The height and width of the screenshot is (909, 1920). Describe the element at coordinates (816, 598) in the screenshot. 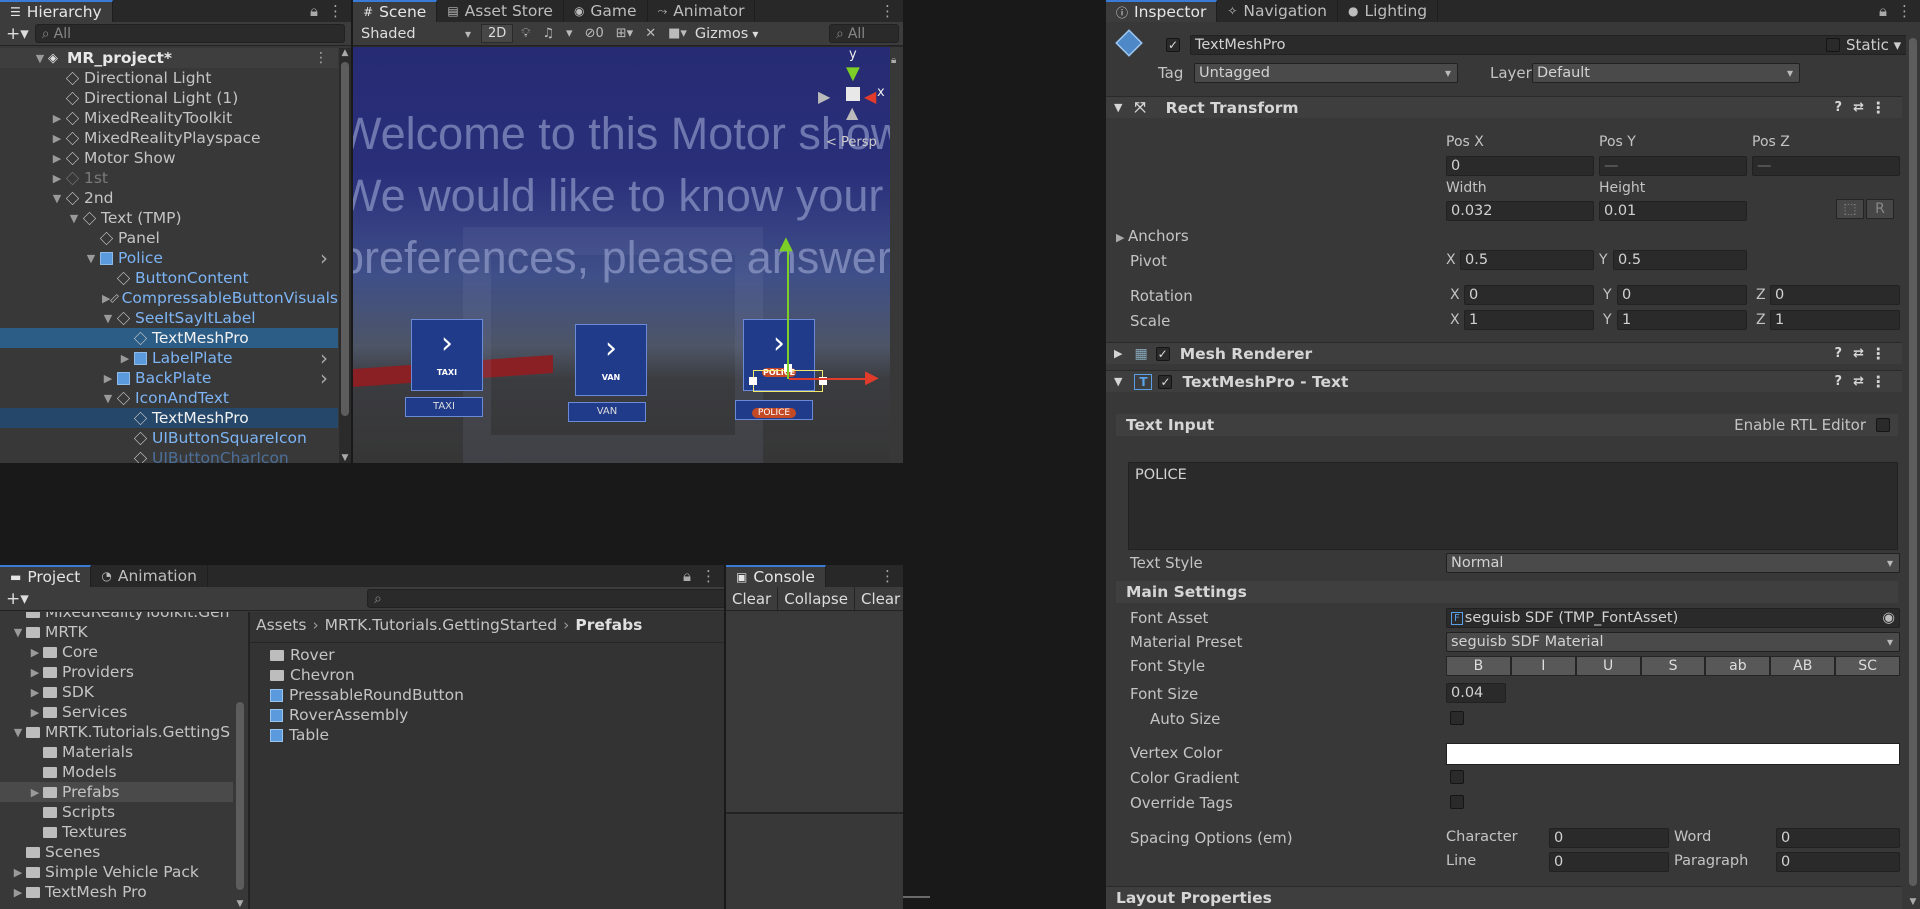

I see `console-collapse-button: Collapse` at that location.